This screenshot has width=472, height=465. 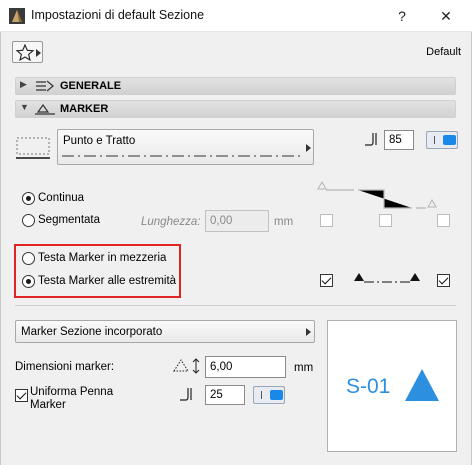 I want to click on pen-number-input: 85, so click(x=399, y=140).